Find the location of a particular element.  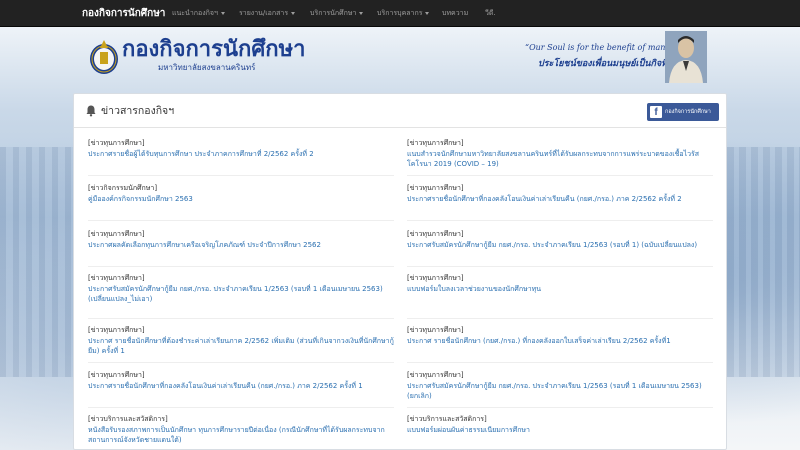

nav-item-articles: บทความ is located at coordinates (455, 13).